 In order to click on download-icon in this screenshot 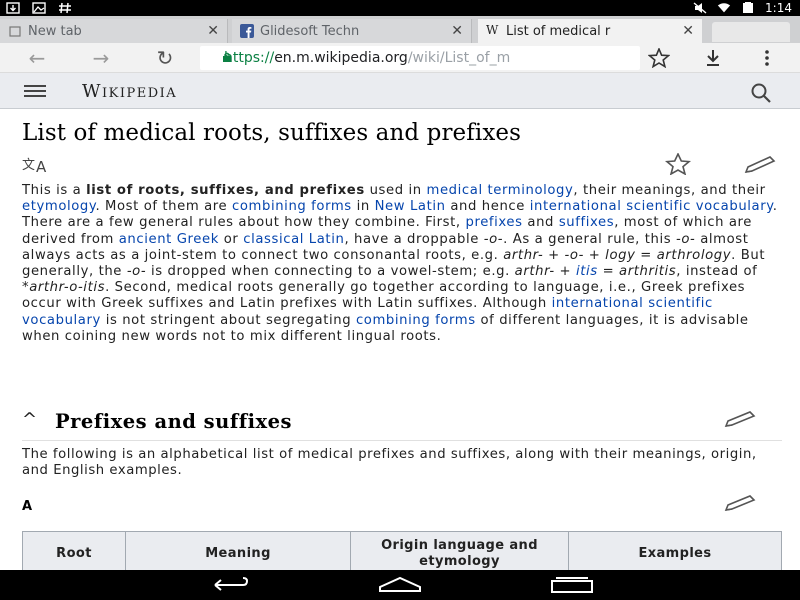, I will do `click(13, 8)`.